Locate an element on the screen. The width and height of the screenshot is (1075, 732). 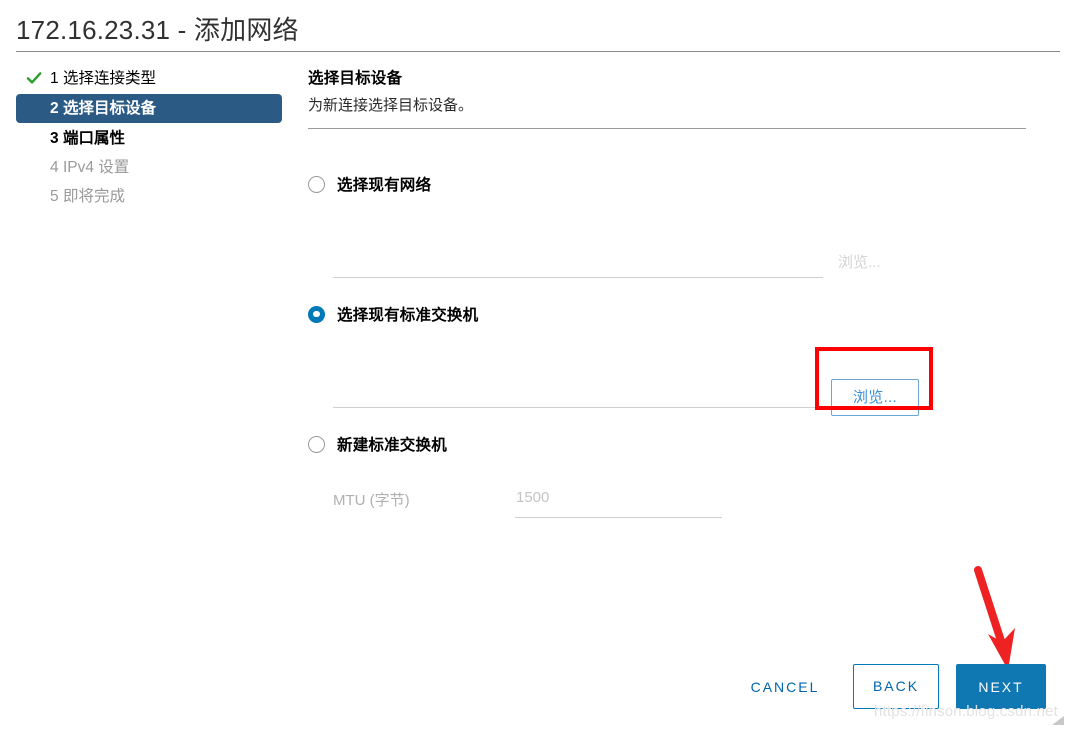
check-icon is located at coordinates (34, 78).